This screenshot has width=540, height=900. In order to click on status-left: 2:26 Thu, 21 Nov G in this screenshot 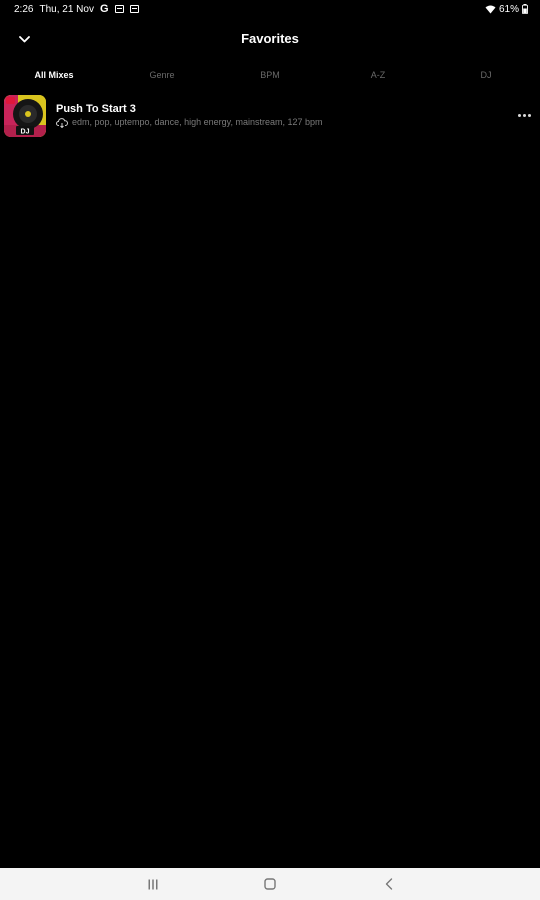, I will do `click(76, 9)`.